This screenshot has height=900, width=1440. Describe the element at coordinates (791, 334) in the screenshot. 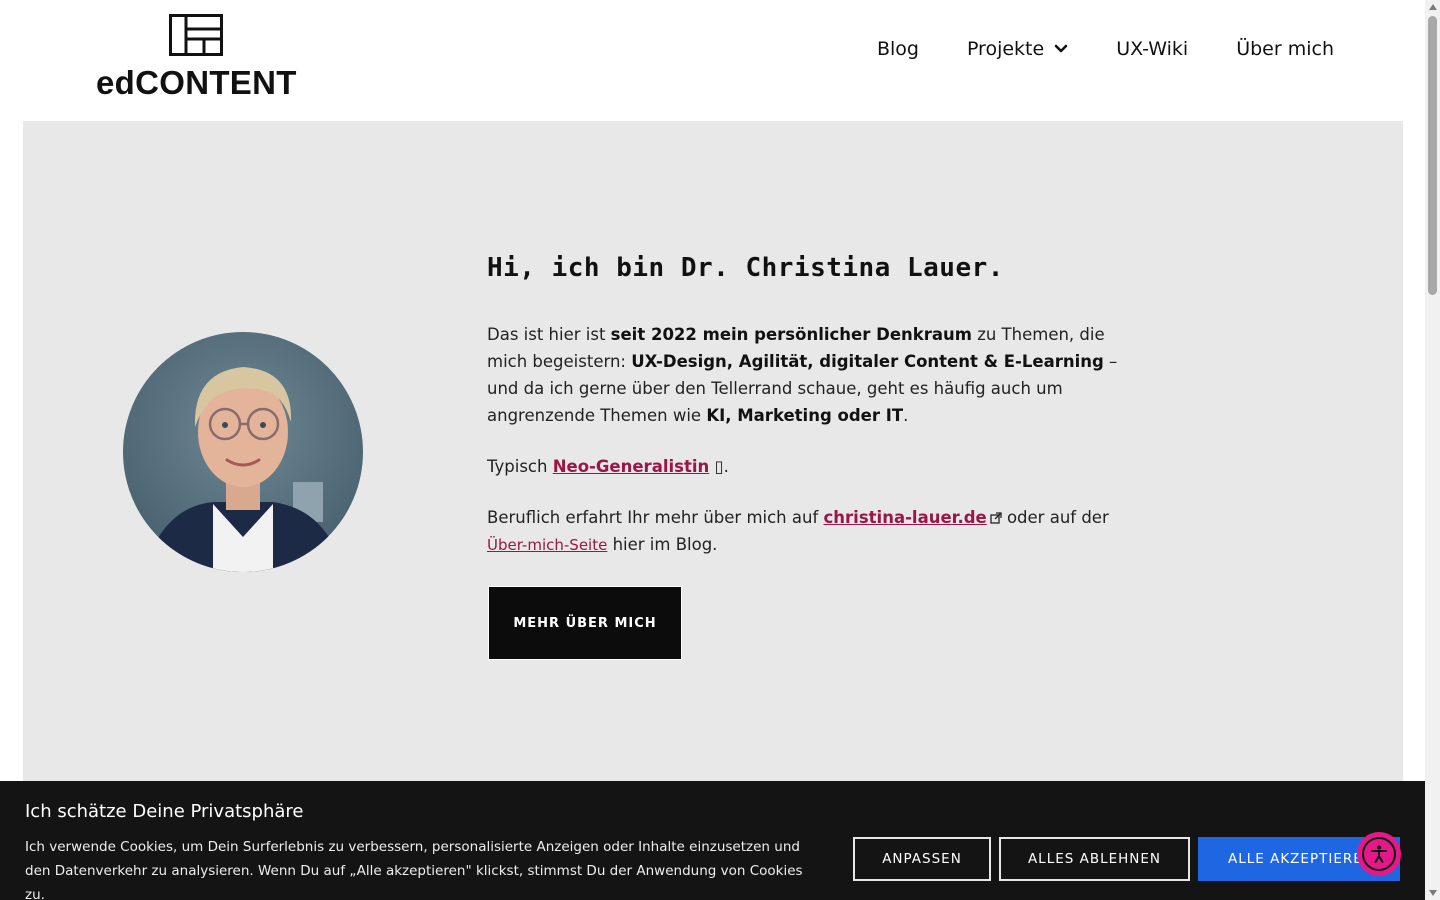

I see `intro-highlight: seit 2022 mein persönlicher Denkraum` at that location.